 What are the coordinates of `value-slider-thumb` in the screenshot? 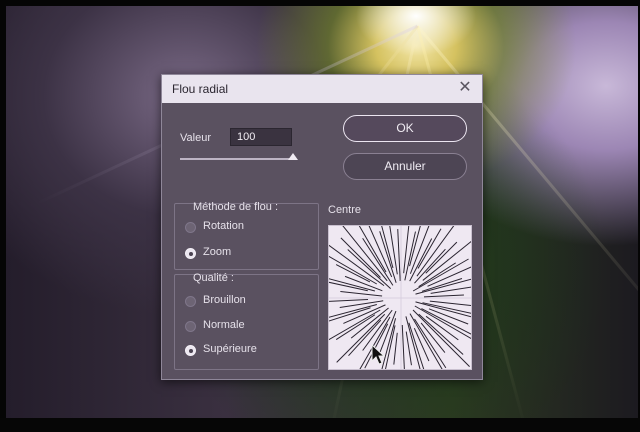 It's located at (293, 156).